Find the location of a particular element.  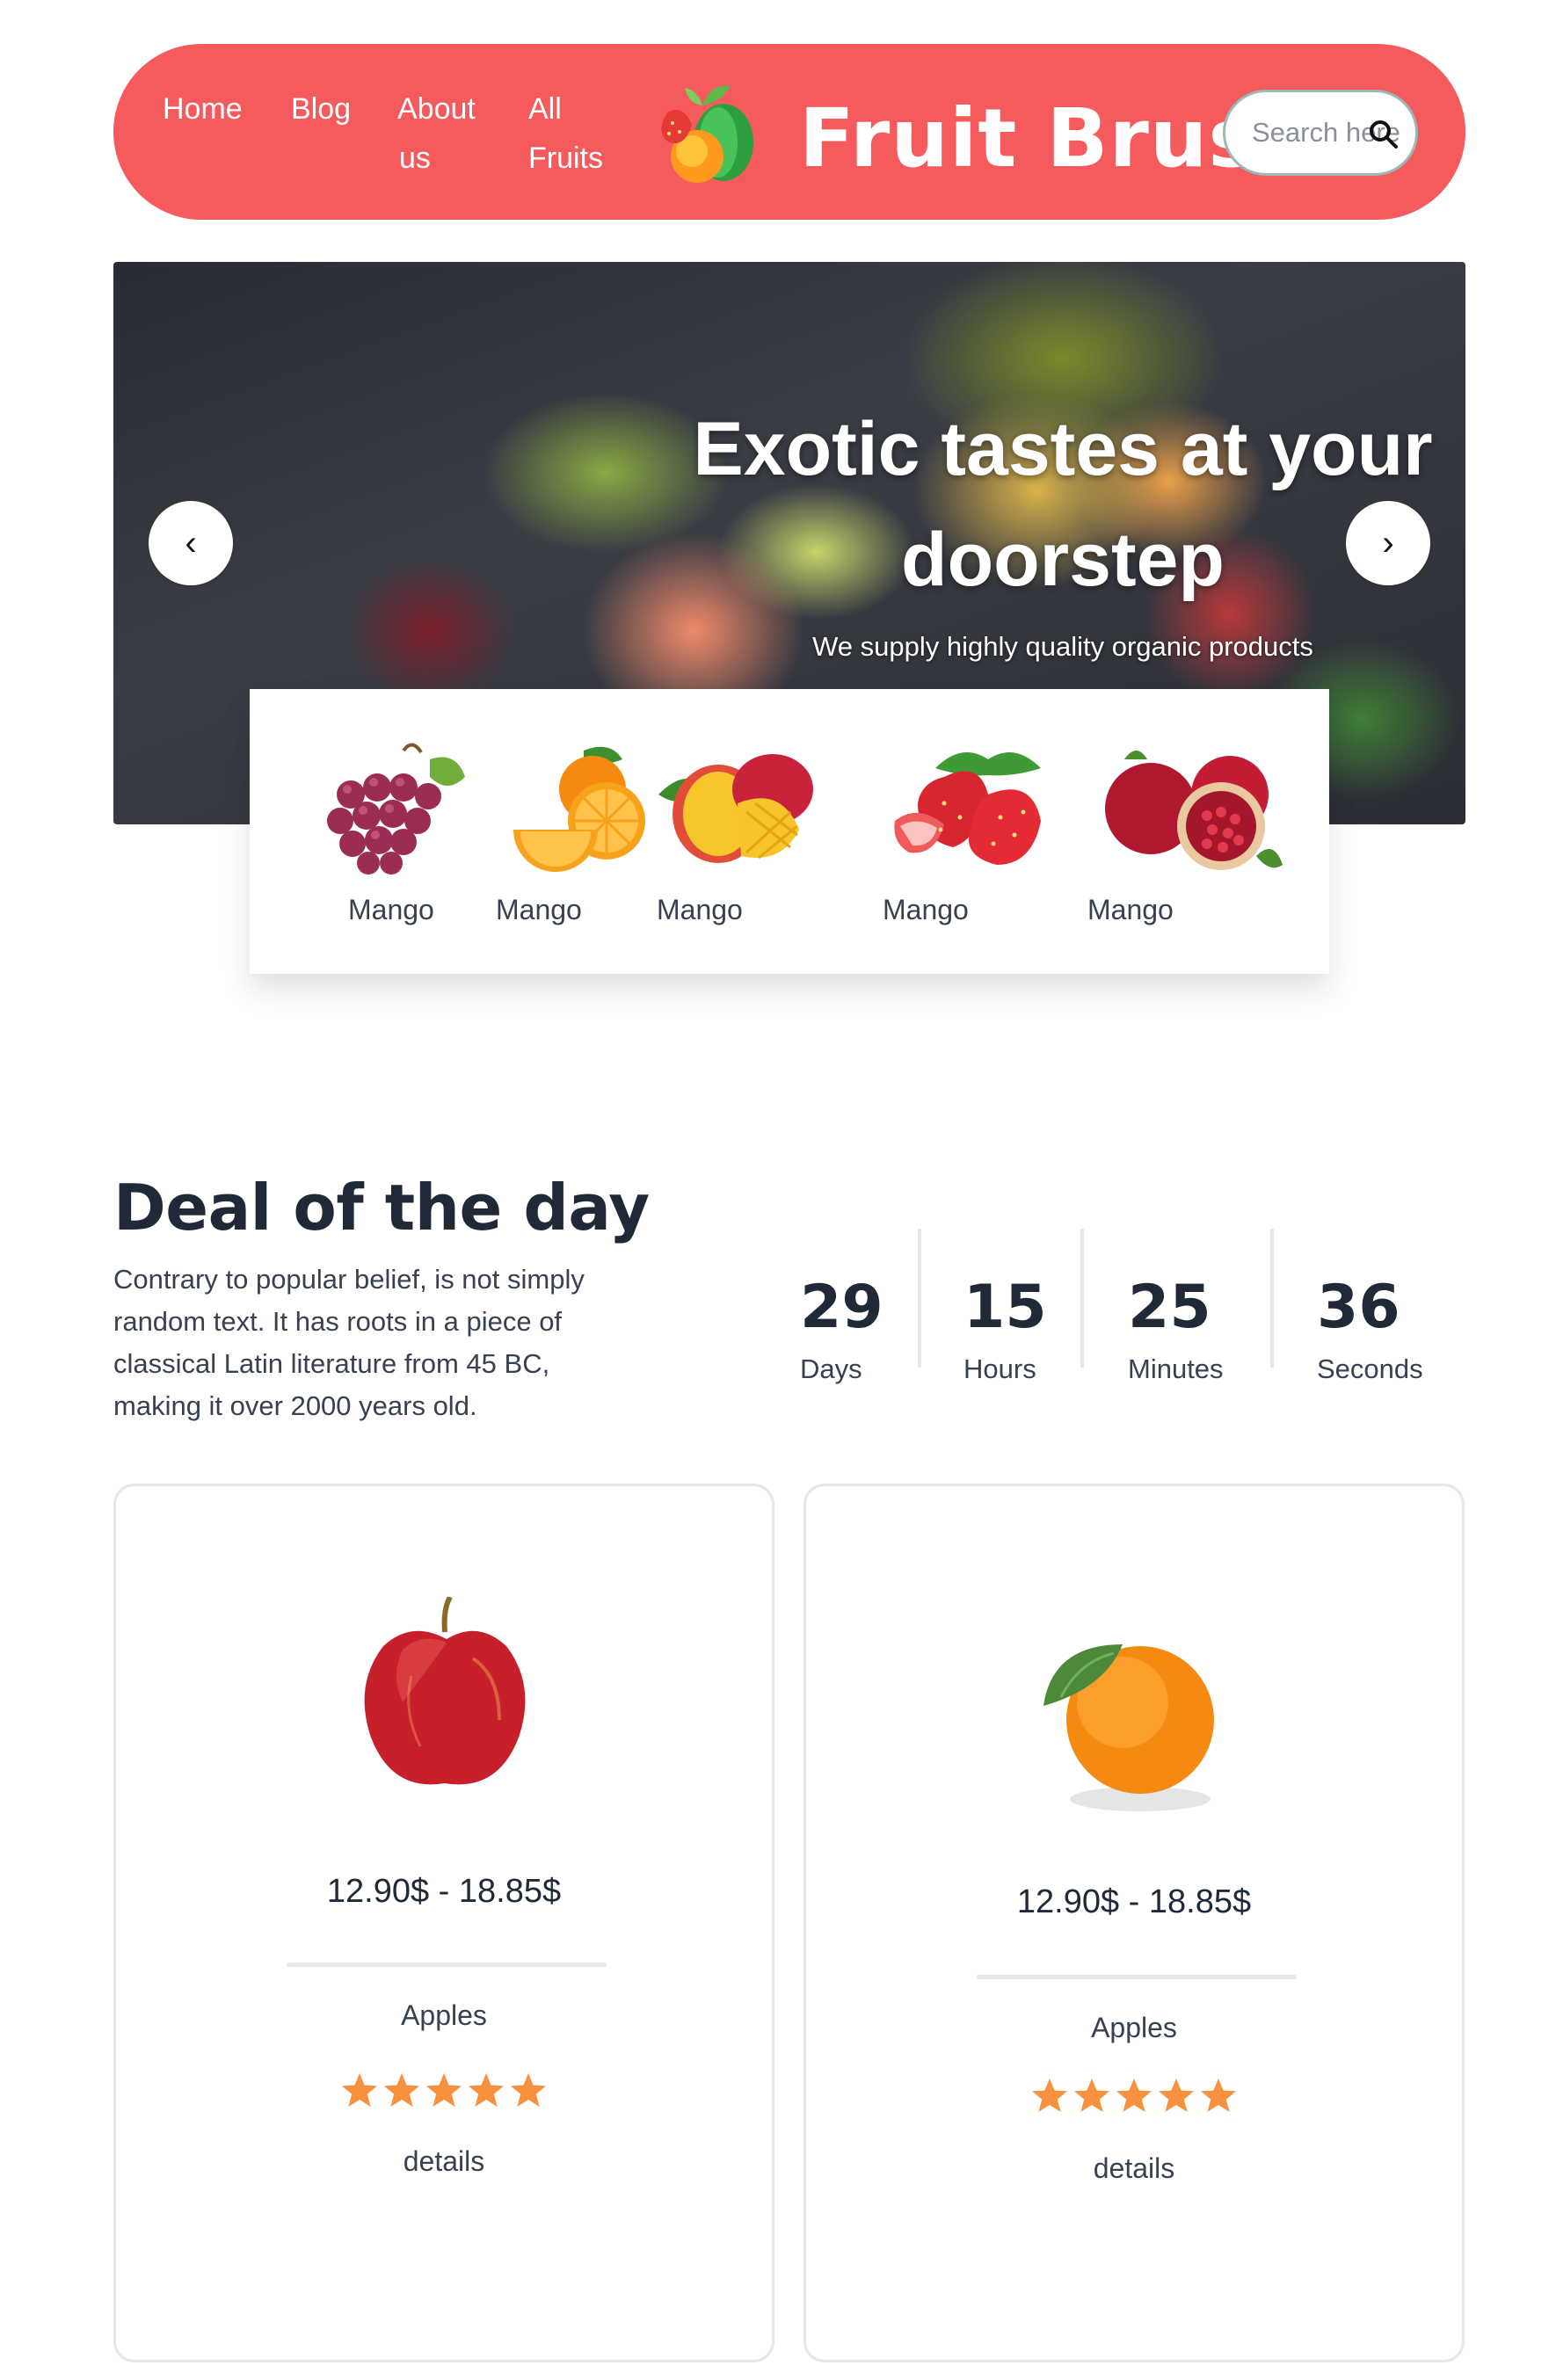

strawberry-icon is located at coordinates (967, 808).